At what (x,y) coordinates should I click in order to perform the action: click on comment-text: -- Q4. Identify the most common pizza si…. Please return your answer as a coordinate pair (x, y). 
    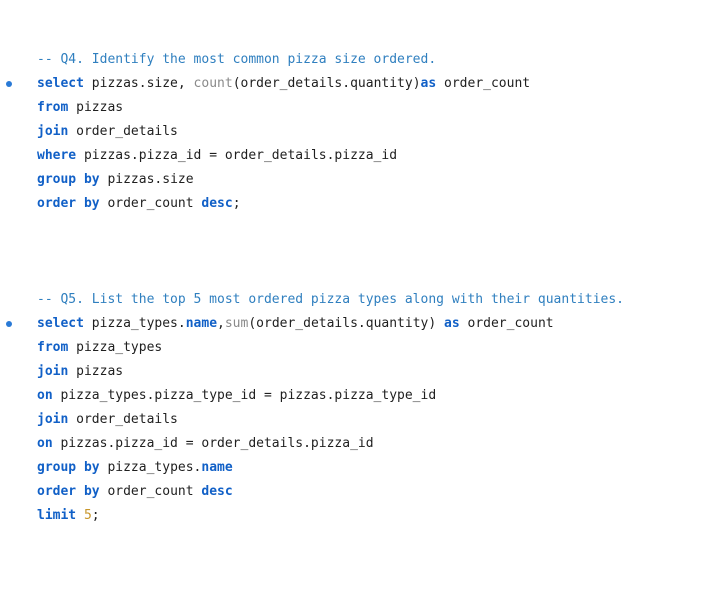
    Looking at the image, I should click on (237, 59).